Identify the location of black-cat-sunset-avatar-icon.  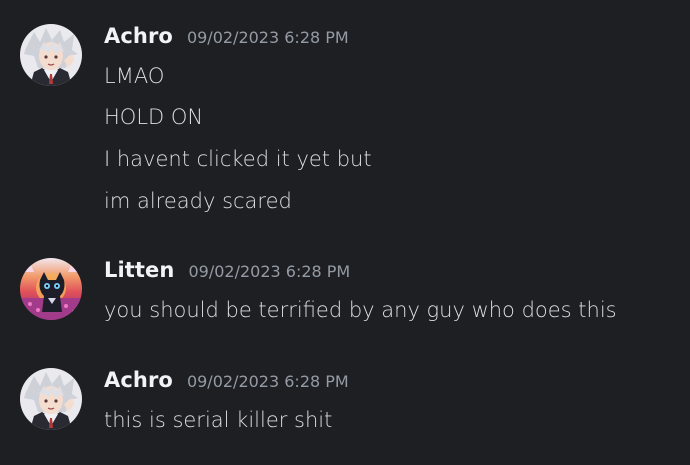
(51, 289).